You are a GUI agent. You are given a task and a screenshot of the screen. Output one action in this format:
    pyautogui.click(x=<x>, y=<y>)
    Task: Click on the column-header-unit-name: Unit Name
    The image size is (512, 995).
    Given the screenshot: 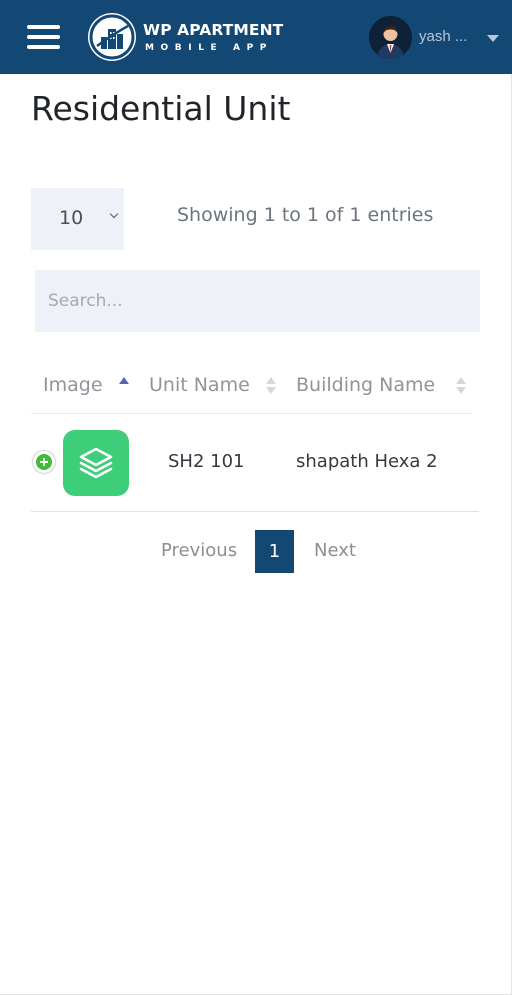 What is the action you would take?
    pyautogui.click(x=199, y=385)
    